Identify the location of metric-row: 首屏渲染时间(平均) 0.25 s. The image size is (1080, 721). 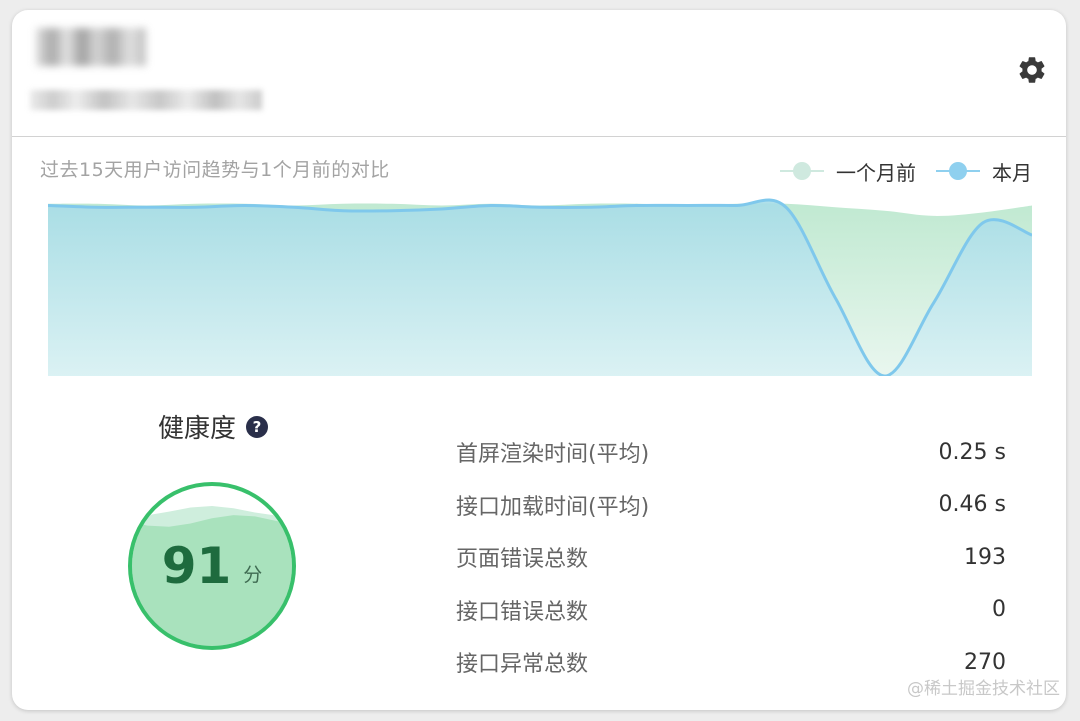
(731, 452).